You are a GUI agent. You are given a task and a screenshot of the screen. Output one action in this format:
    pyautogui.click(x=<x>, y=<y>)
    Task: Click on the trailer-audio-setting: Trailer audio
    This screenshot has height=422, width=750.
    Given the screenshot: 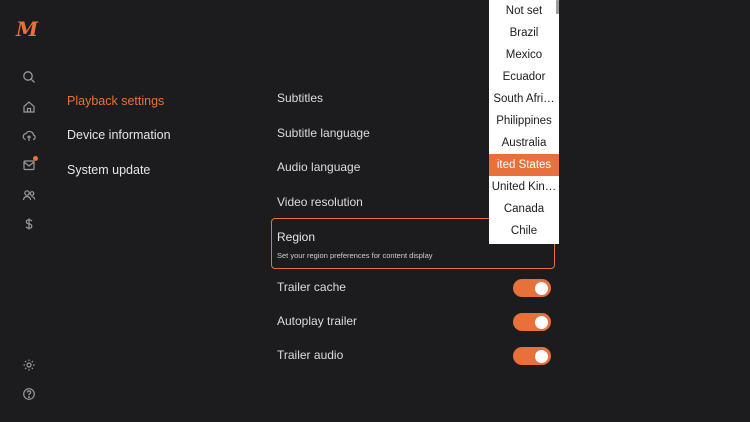 What is the action you would take?
    pyautogui.click(x=310, y=355)
    